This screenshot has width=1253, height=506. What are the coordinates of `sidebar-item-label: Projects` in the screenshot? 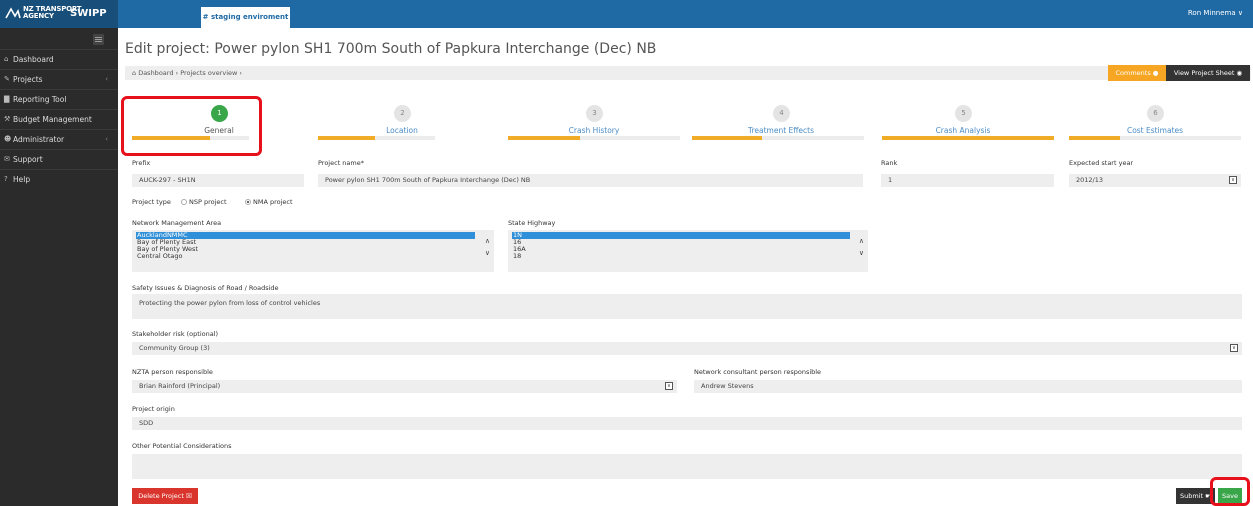 It's located at (28, 79).